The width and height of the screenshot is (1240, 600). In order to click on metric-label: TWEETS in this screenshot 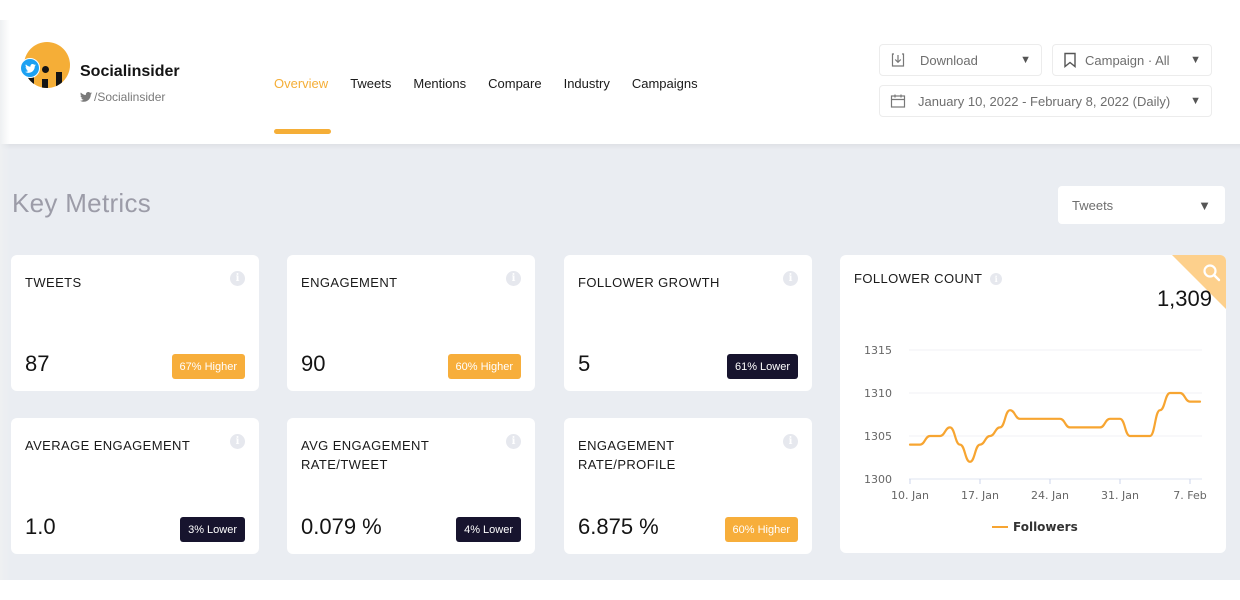, I will do `click(53, 282)`.